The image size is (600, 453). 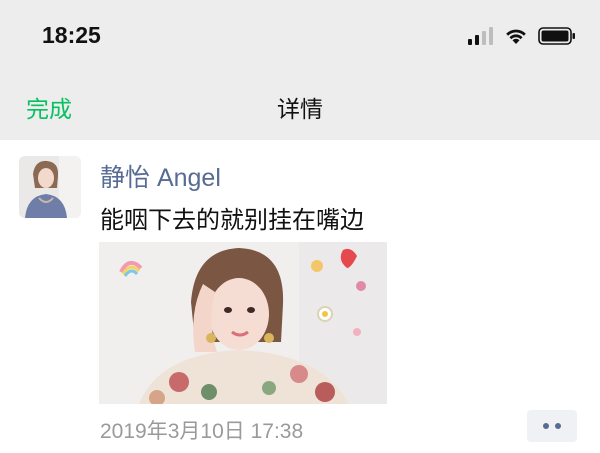 What do you see at coordinates (552, 426) in the screenshot?
I see `more-actions-button` at bounding box center [552, 426].